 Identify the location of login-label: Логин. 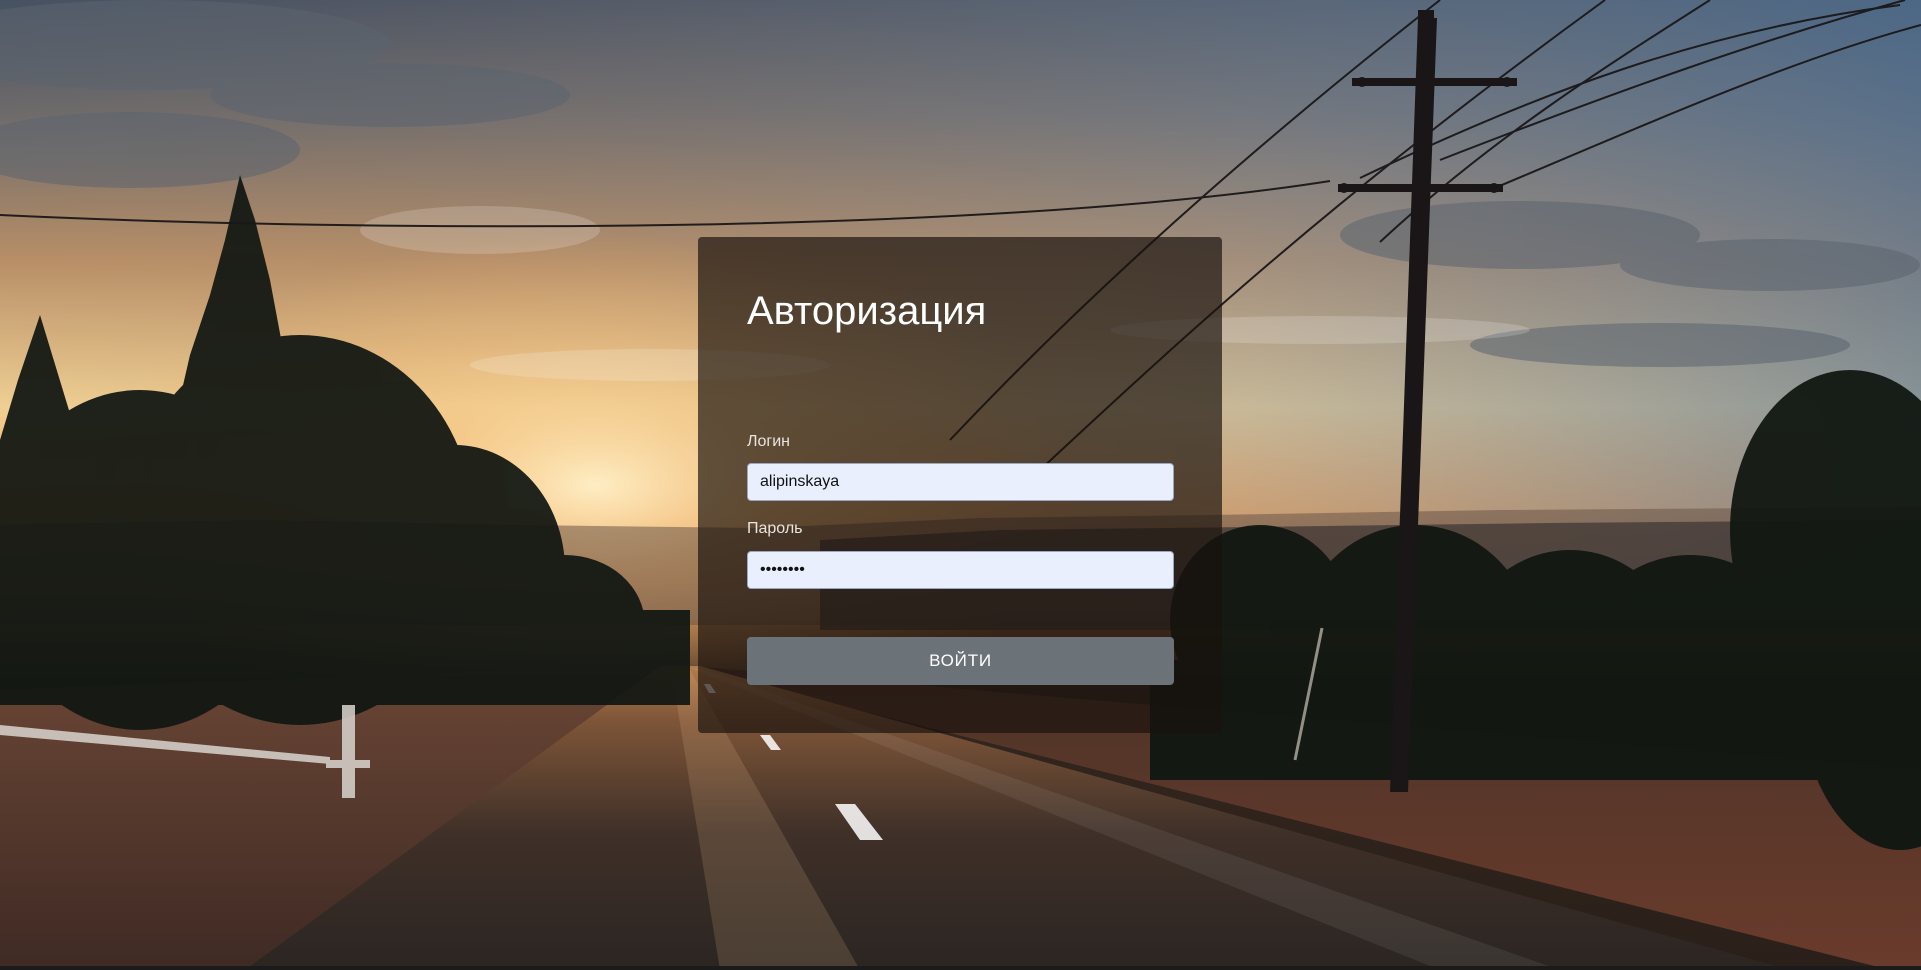
(769, 441).